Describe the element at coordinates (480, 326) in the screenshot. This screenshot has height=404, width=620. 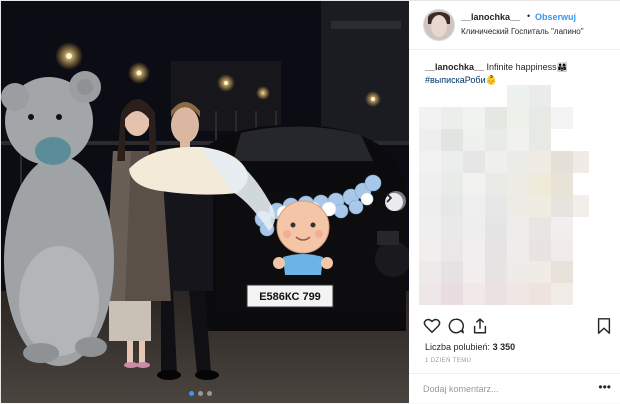
I see `share-icon` at that location.